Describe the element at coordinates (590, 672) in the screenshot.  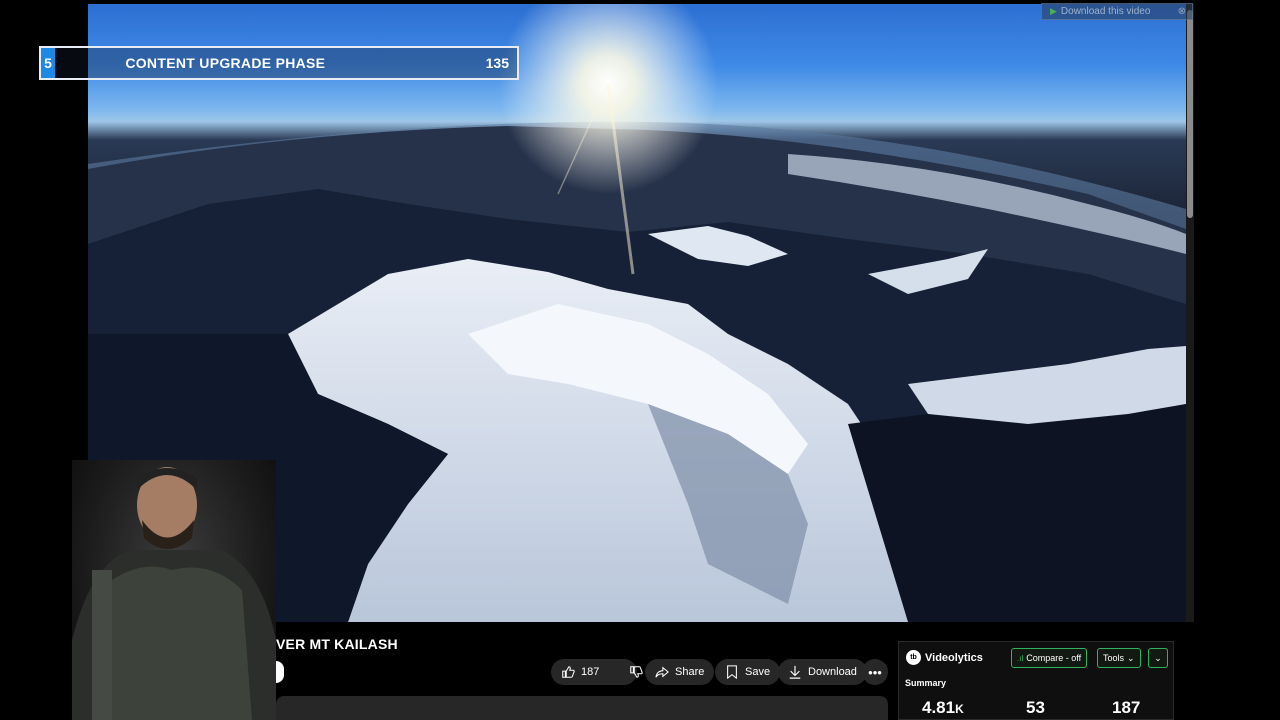
I see `like-count: 187` at that location.